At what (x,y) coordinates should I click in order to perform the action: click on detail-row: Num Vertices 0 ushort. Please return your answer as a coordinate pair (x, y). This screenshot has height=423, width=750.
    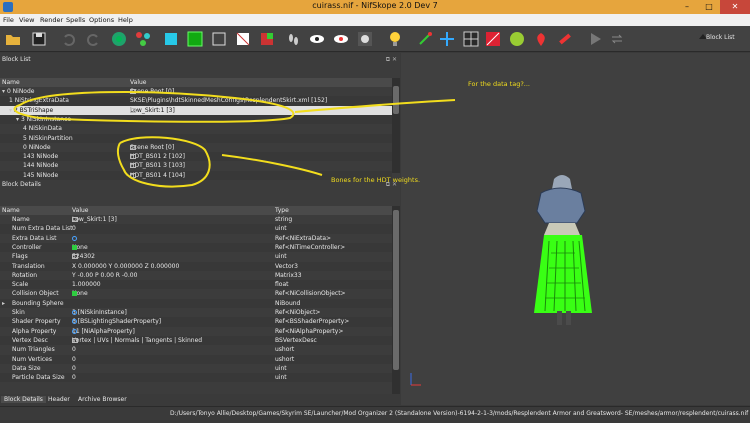
    Looking at the image, I should click on (196, 359).